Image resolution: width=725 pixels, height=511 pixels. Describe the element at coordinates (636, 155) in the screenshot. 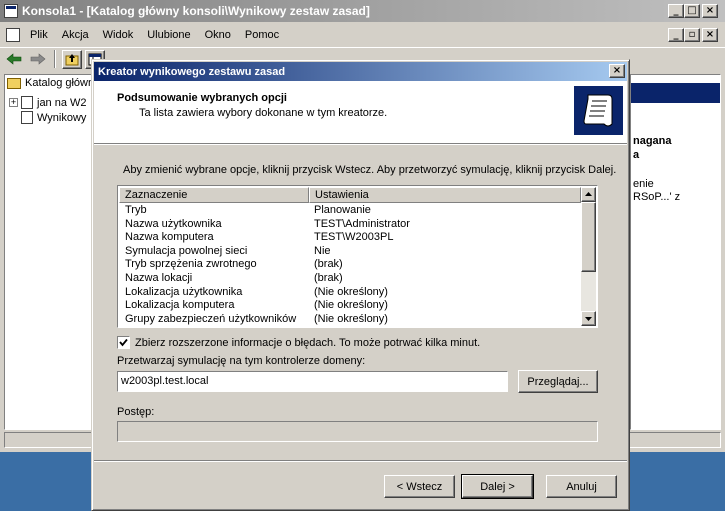

I see `result-text-2: a` at that location.